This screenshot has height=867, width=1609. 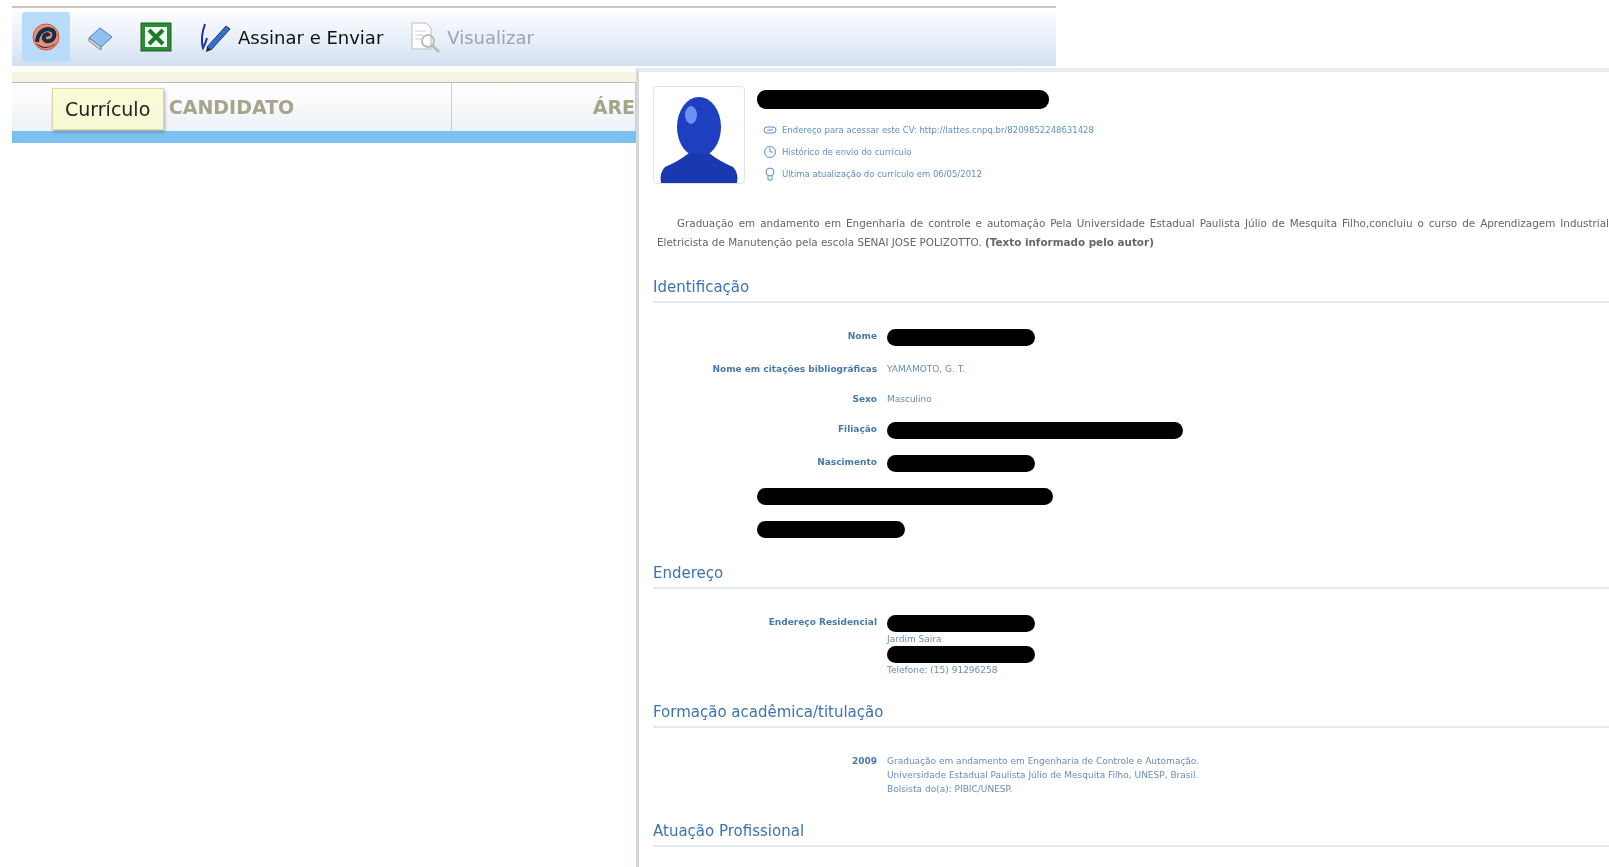 I want to click on toolbar-button: Assinar e Enviar, so click(x=291, y=37).